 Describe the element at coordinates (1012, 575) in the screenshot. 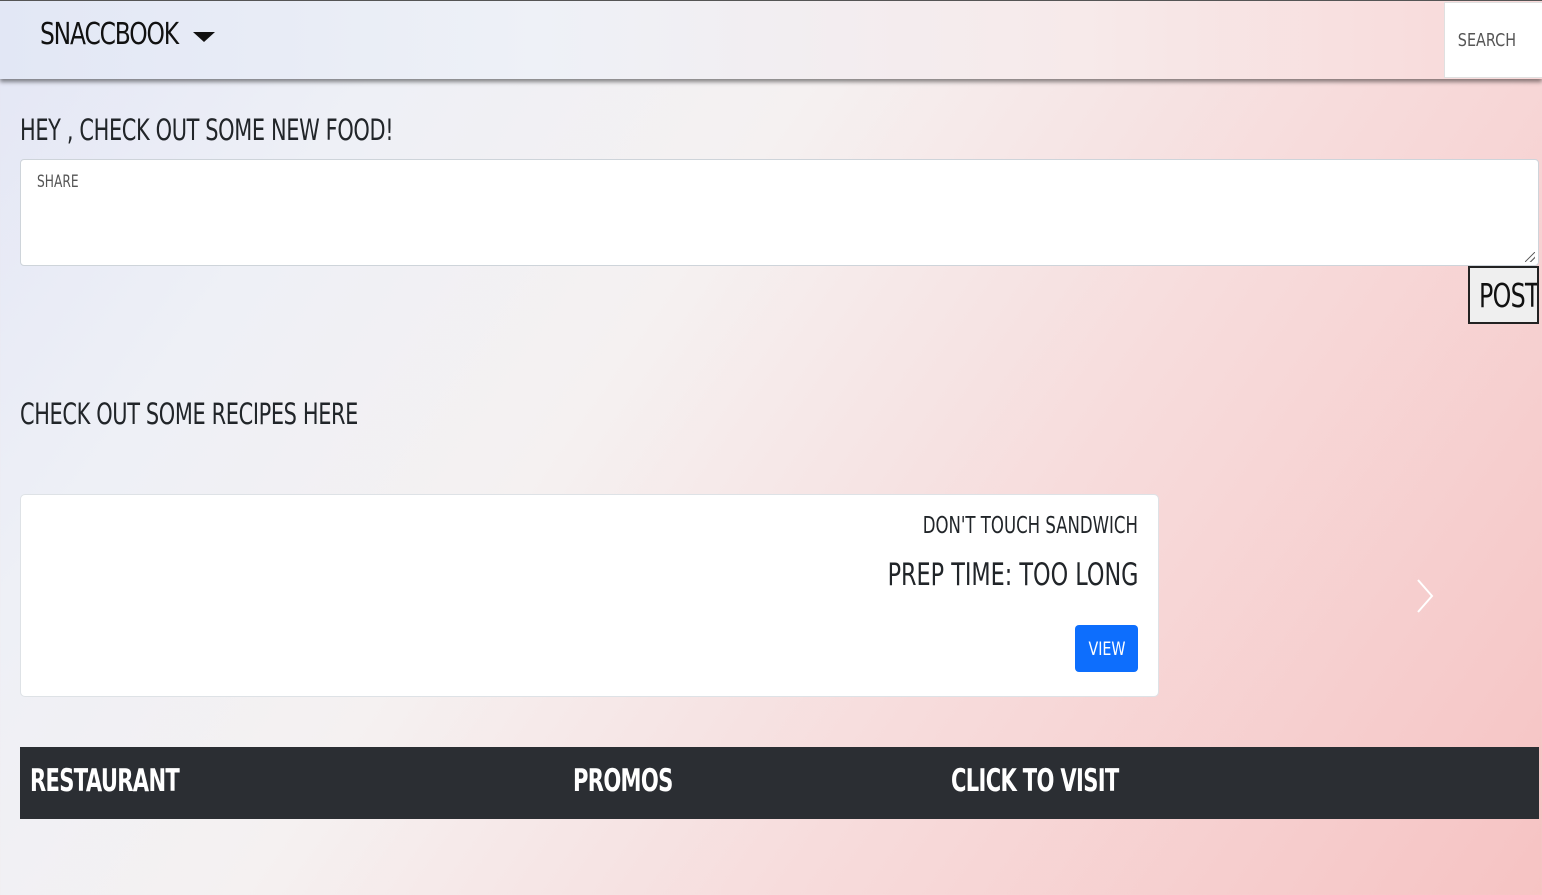

I see `recipe-prep-time: PREP TIME: TOO LONG` at that location.